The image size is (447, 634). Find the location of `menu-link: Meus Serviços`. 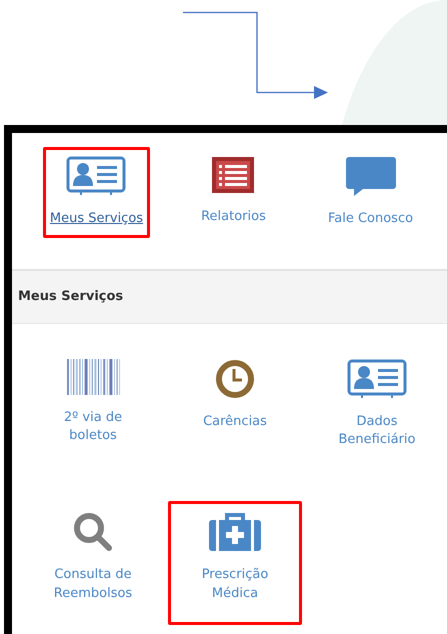

menu-link: Meus Serviços is located at coordinates (96, 192).